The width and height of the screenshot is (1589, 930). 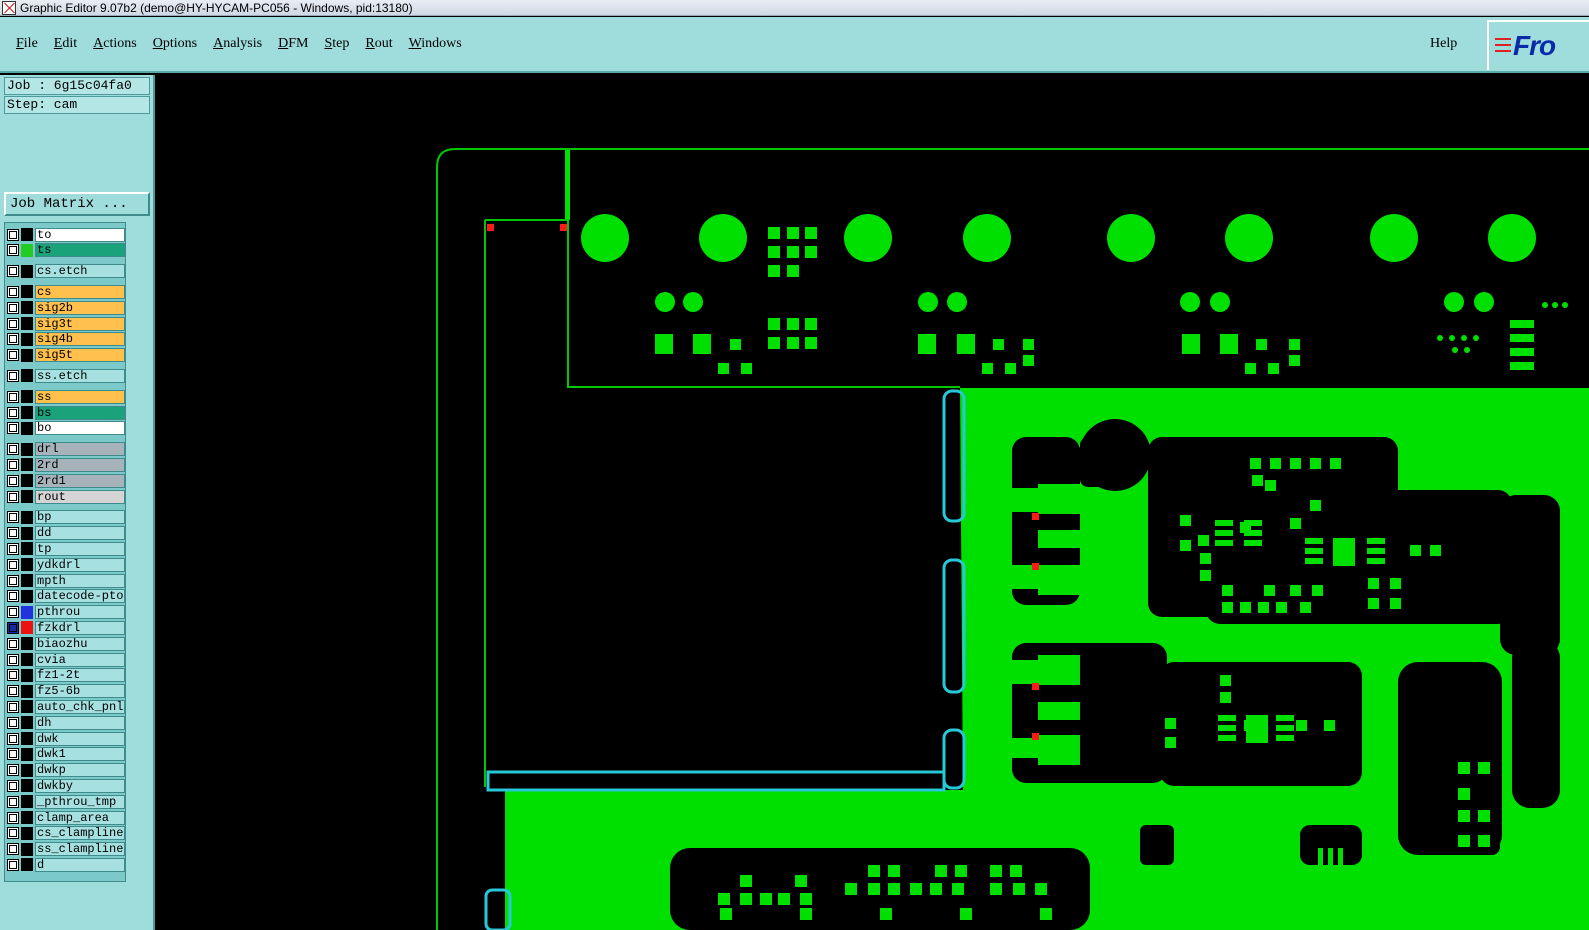 I want to click on layer-name: cs_clampline, so click(x=80, y=833).